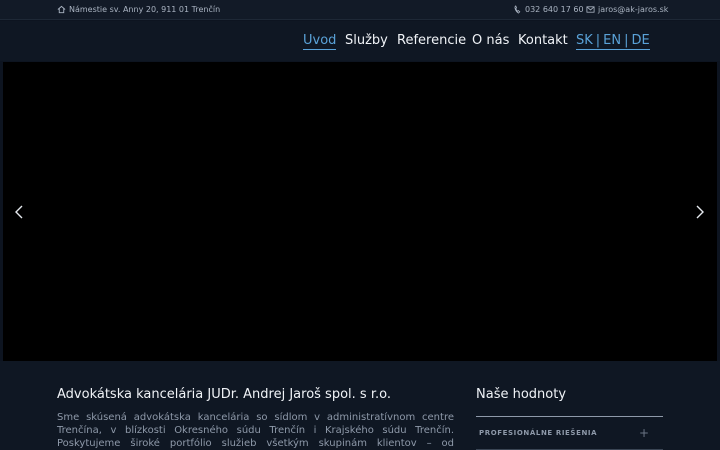 The height and width of the screenshot is (450, 720). I want to click on phone-icon, so click(517, 9).